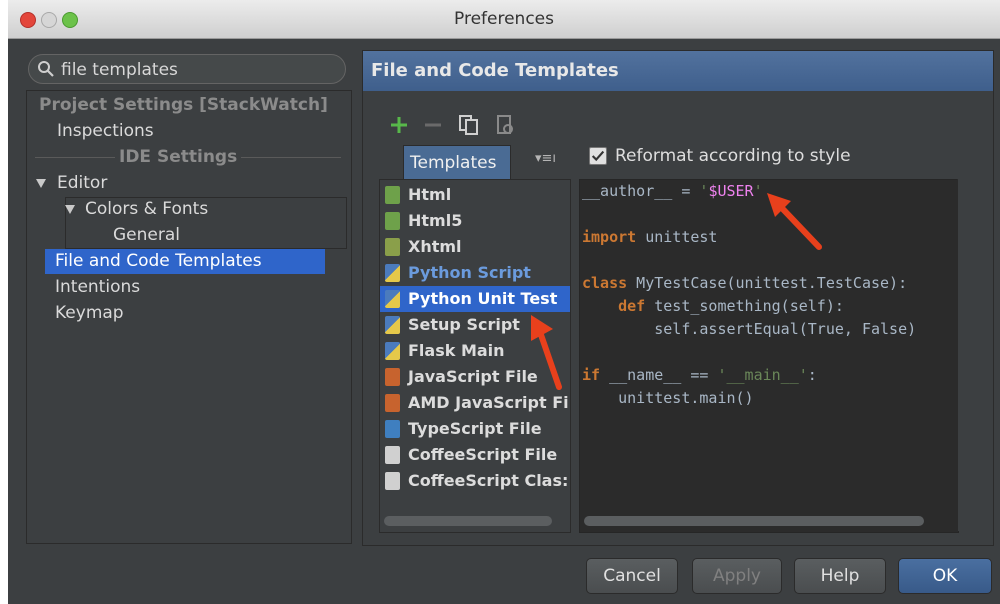 The height and width of the screenshot is (604, 1000). I want to click on list-item-label: Html, so click(430, 194).